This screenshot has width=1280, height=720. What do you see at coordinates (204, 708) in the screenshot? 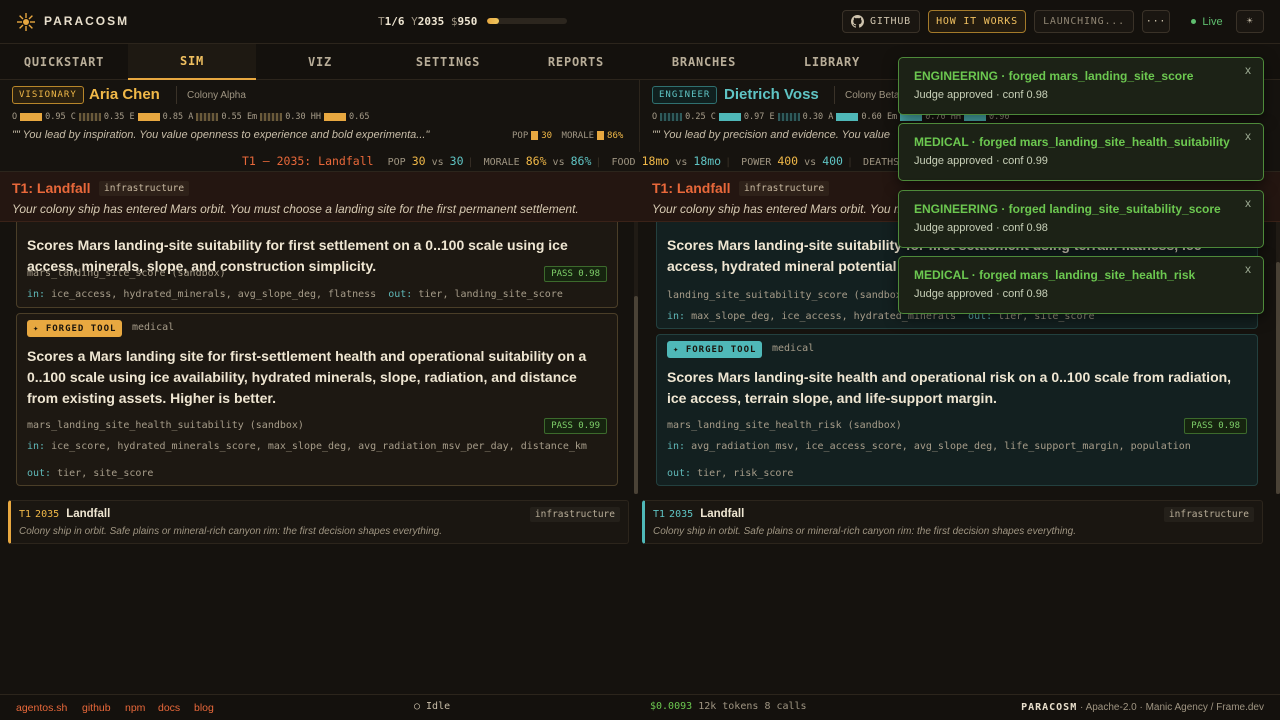
I see `footer-link-blog: blog` at bounding box center [204, 708].